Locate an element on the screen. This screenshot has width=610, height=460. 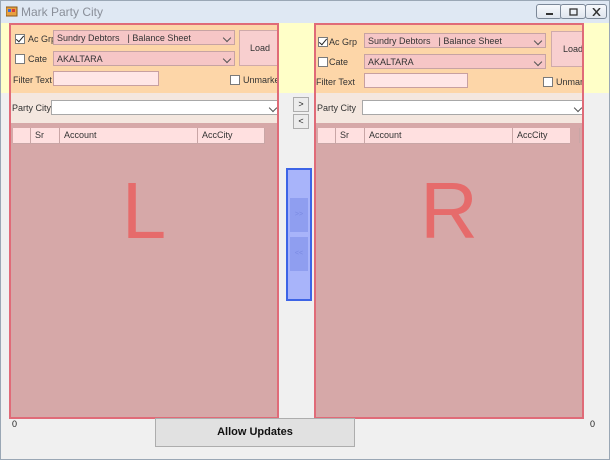
right-unmarked-label: Unmarked is located at coordinates (570, 82).